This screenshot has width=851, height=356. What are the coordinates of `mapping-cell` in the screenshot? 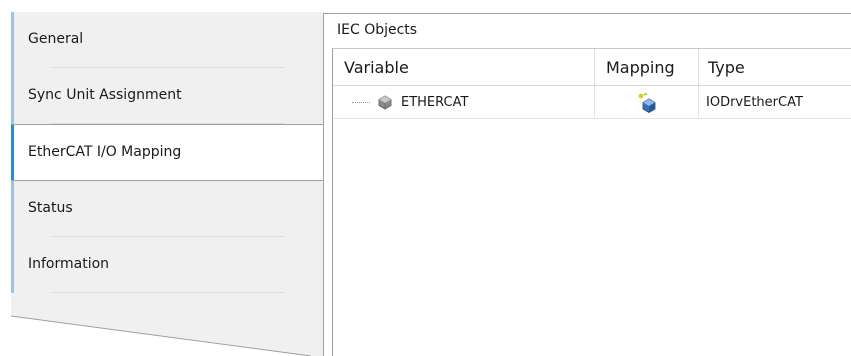 It's located at (647, 102).